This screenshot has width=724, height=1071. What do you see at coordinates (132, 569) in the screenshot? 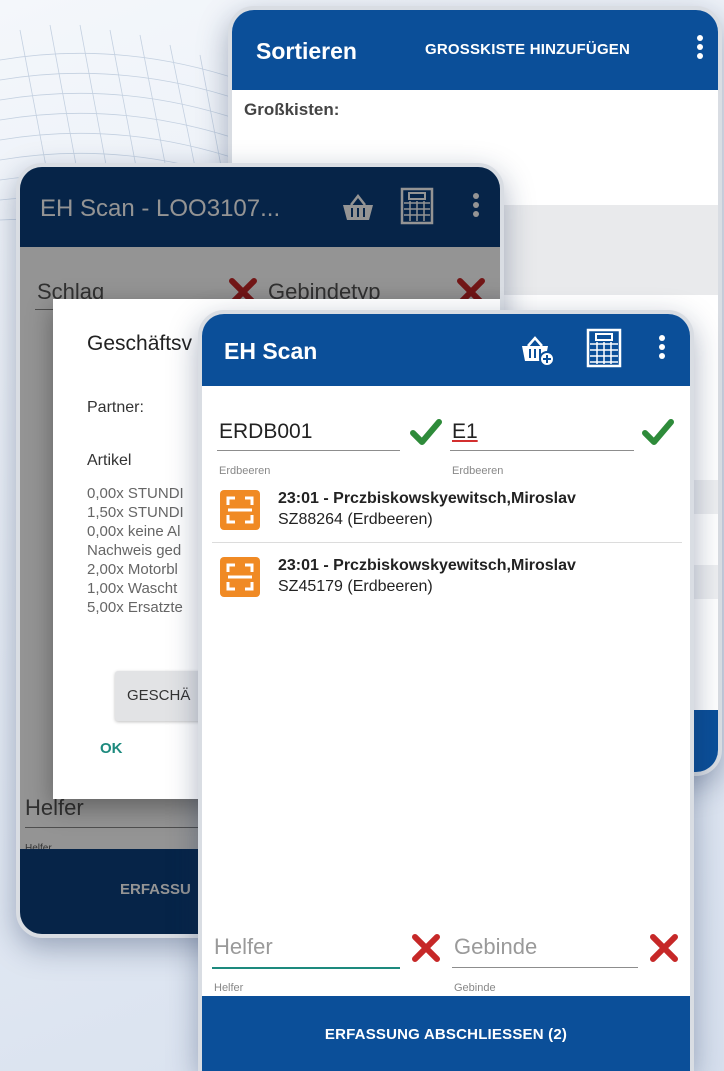
I see `article-item: 2,00x Motorbl` at bounding box center [132, 569].